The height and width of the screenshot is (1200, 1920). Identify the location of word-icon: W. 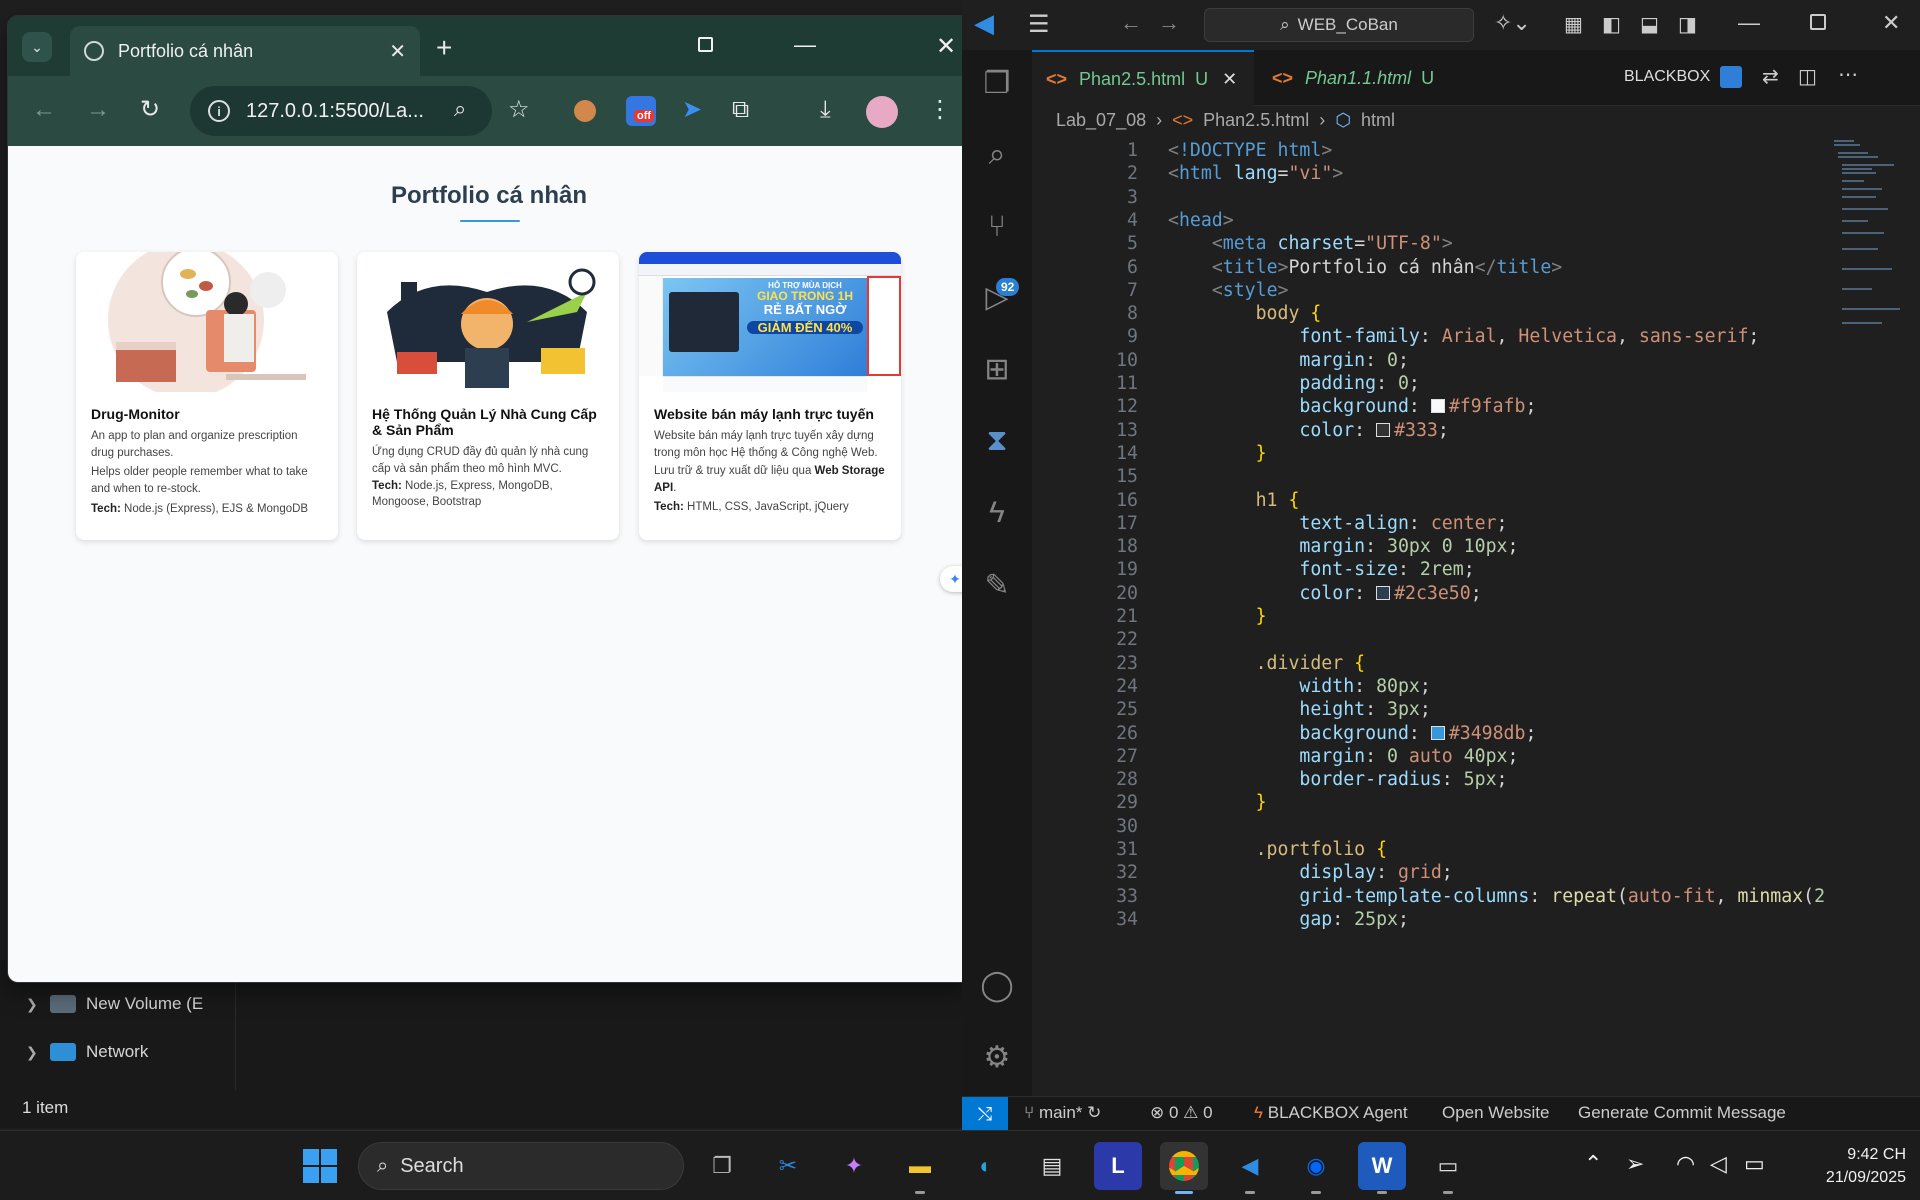
(1382, 1168).